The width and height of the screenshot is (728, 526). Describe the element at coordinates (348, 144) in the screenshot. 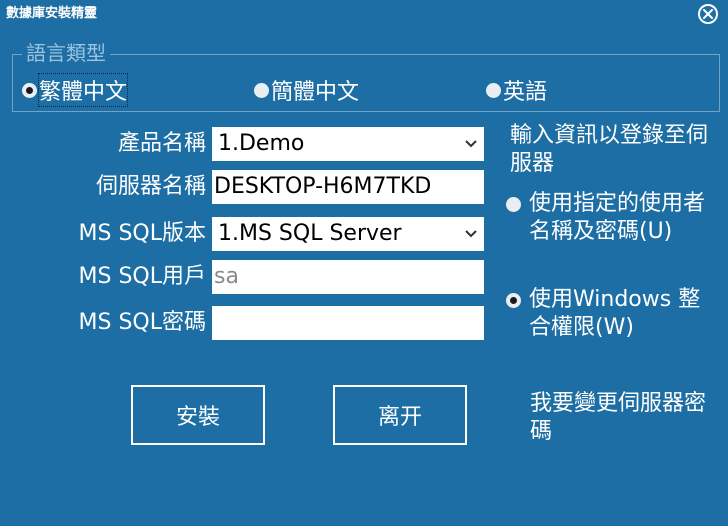

I see `product-name-select: 1.Demo` at that location.